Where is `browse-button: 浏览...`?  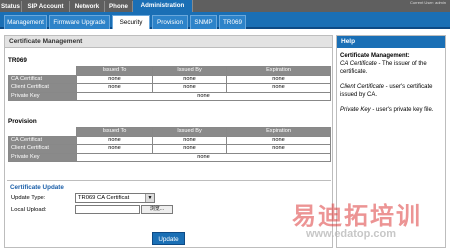
browse-button: 浏览... is located at coordinates (157, 209).